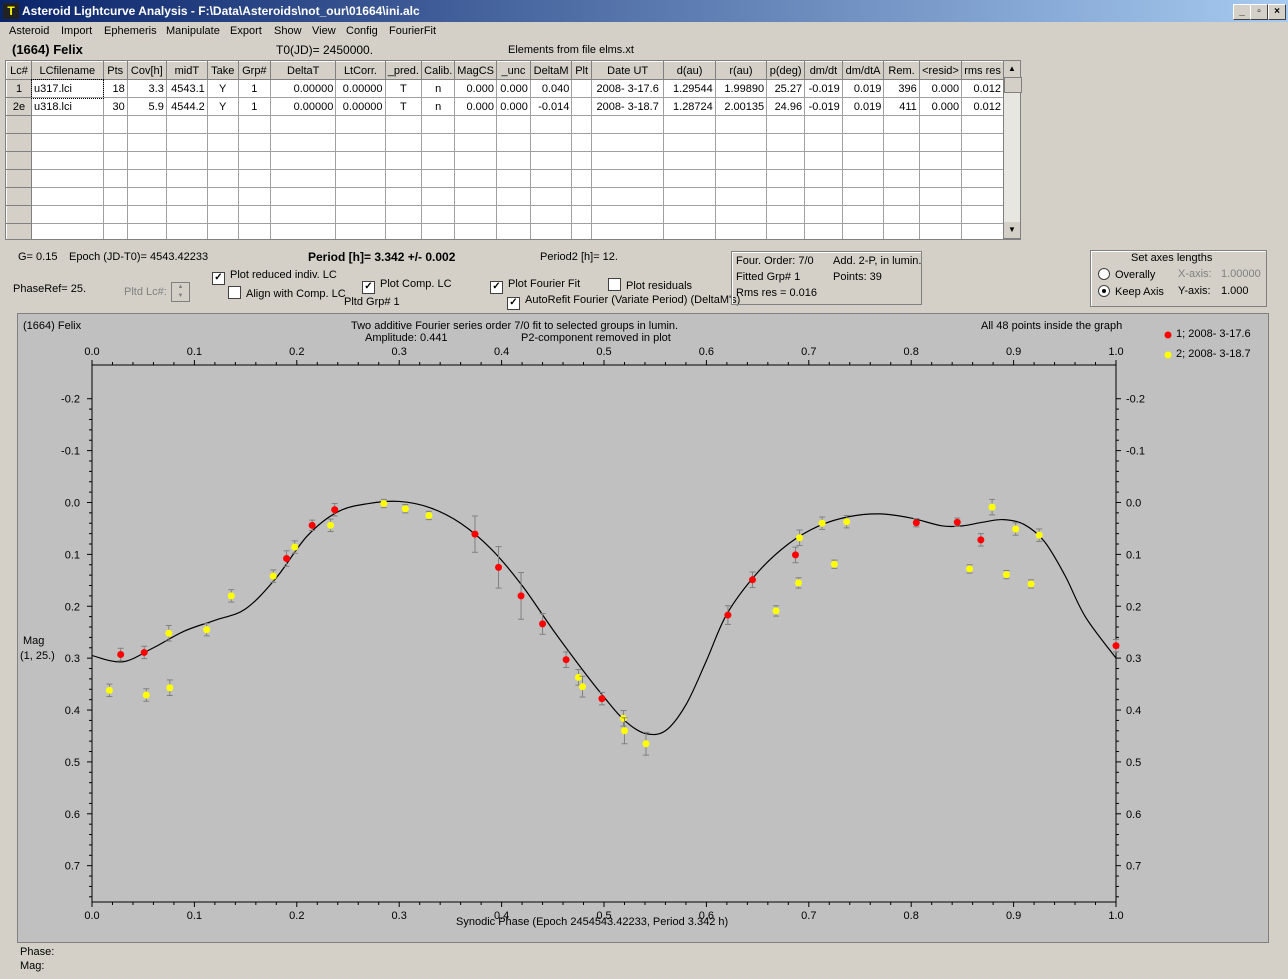 This screenshot has width=1288, height=979. What do you see at coordinates (581, 70) in the screenshot?
I see `column-header: Plt` at bounding box center [581, 70].